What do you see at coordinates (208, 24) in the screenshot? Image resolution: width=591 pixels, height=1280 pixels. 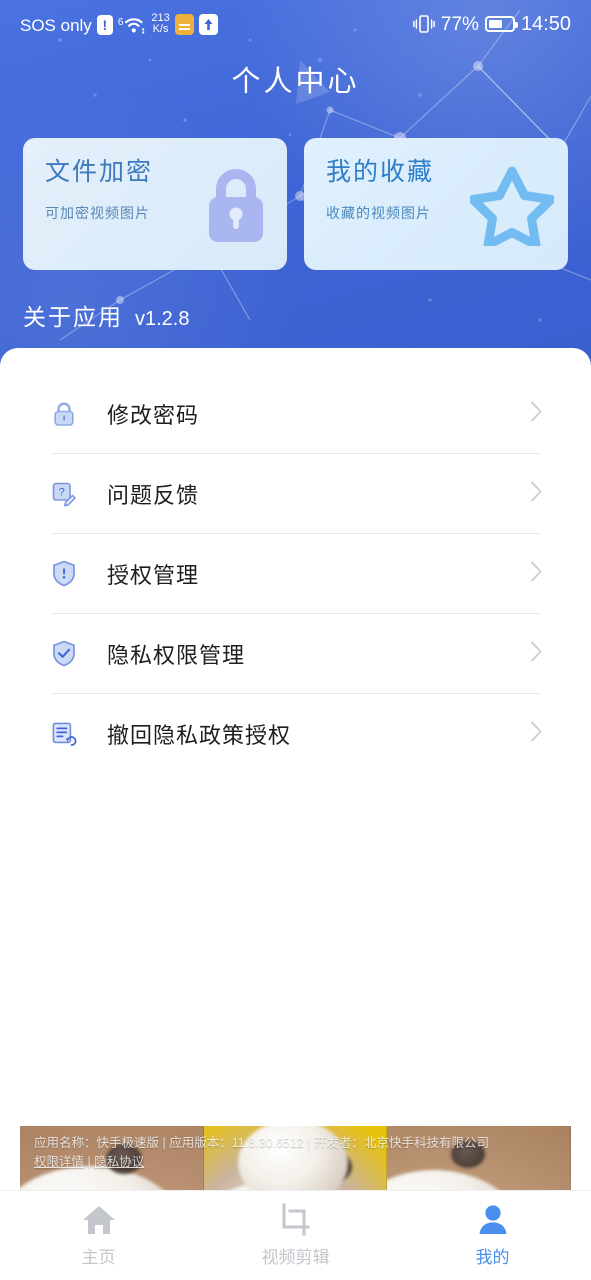 I see `upload-arrow-icon` at bounding box center [208, 24].